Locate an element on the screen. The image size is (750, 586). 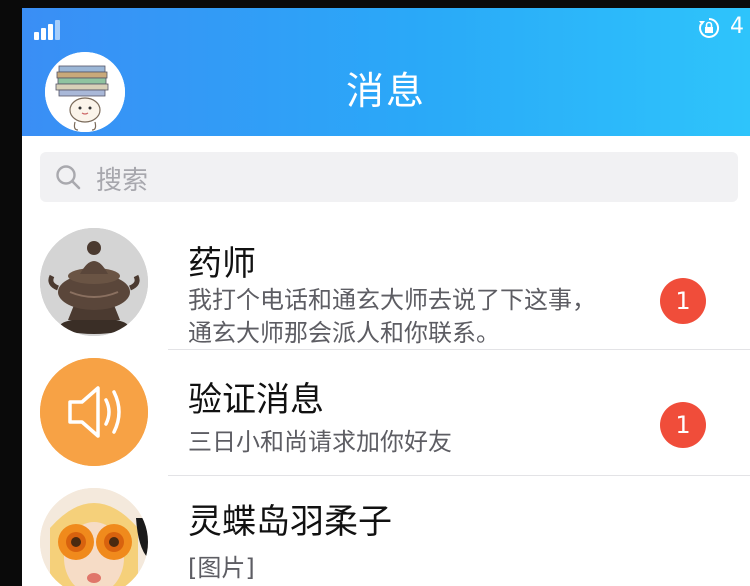
status-indicator: 4 is located at coordinates (737, 26).